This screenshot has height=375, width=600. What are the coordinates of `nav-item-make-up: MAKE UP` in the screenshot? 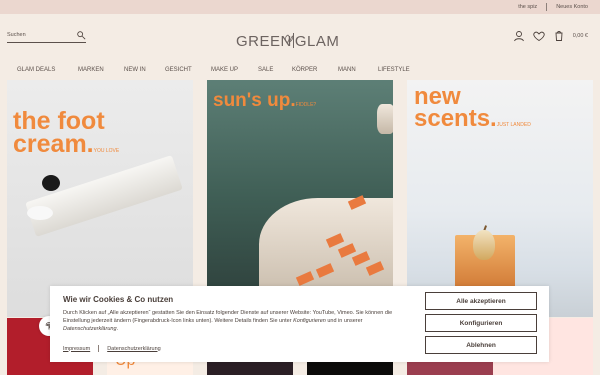 It's located at (230, 70).